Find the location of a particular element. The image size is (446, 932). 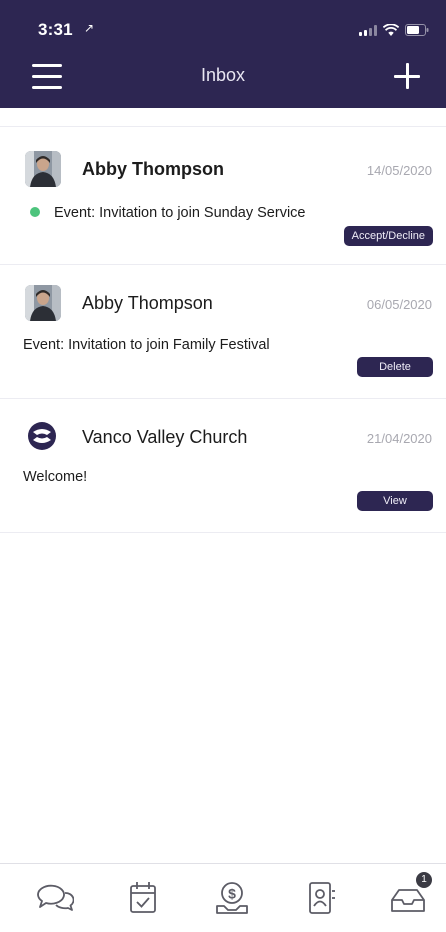

status-time: 3:31 is located at coordinates (55, 29).